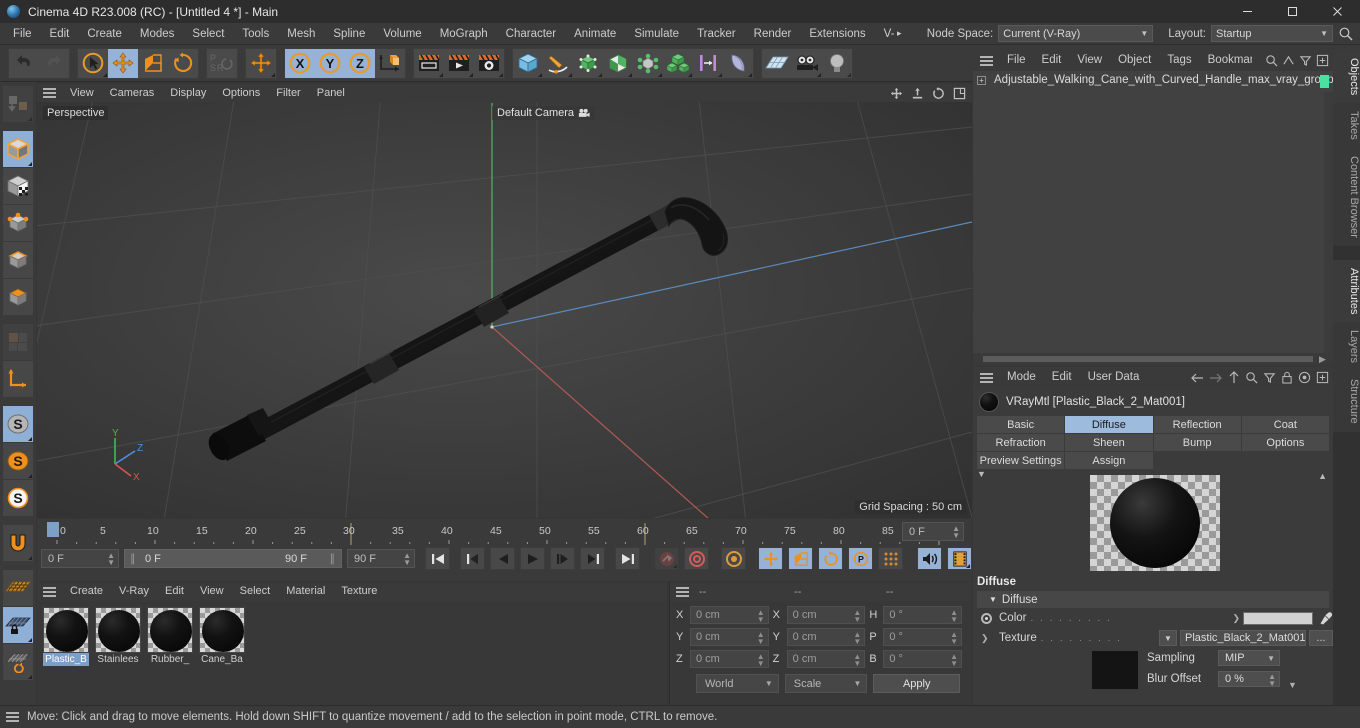  What do you see at coordinates (188, 93) in the screenshot?
I see `viewport-menu-display: Display` at bounding box center [188, 93].